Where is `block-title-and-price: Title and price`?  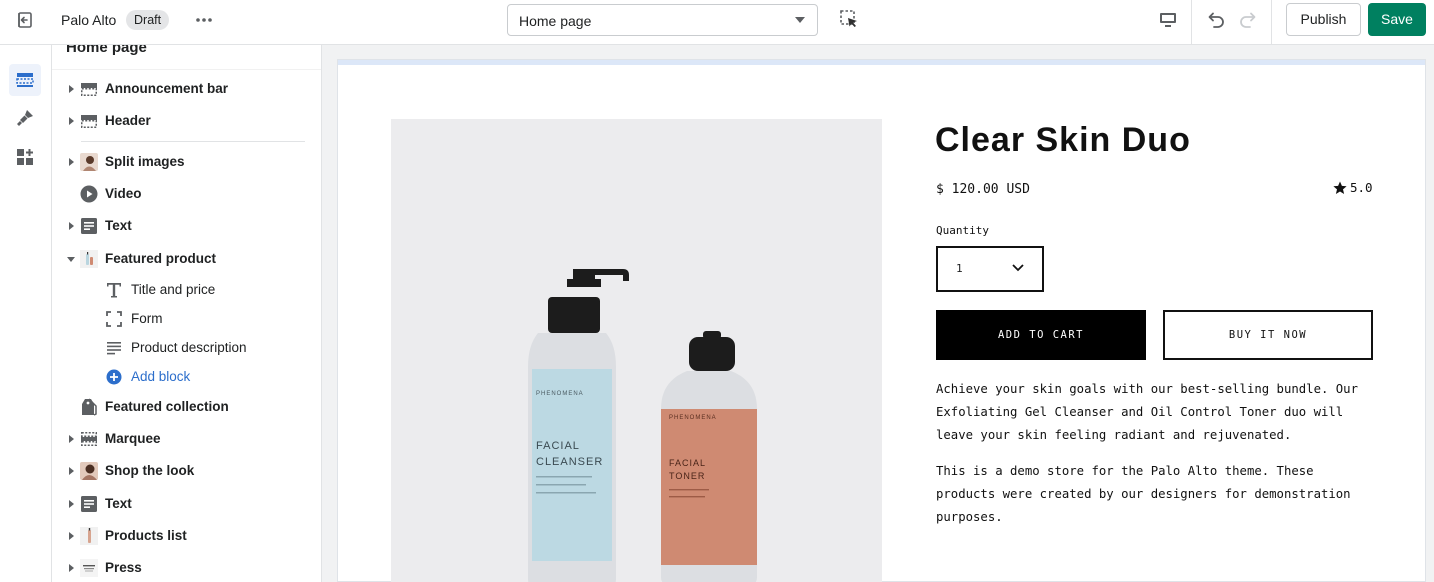 block-title-and-price: Title and price is located at coordinates (186, 290).